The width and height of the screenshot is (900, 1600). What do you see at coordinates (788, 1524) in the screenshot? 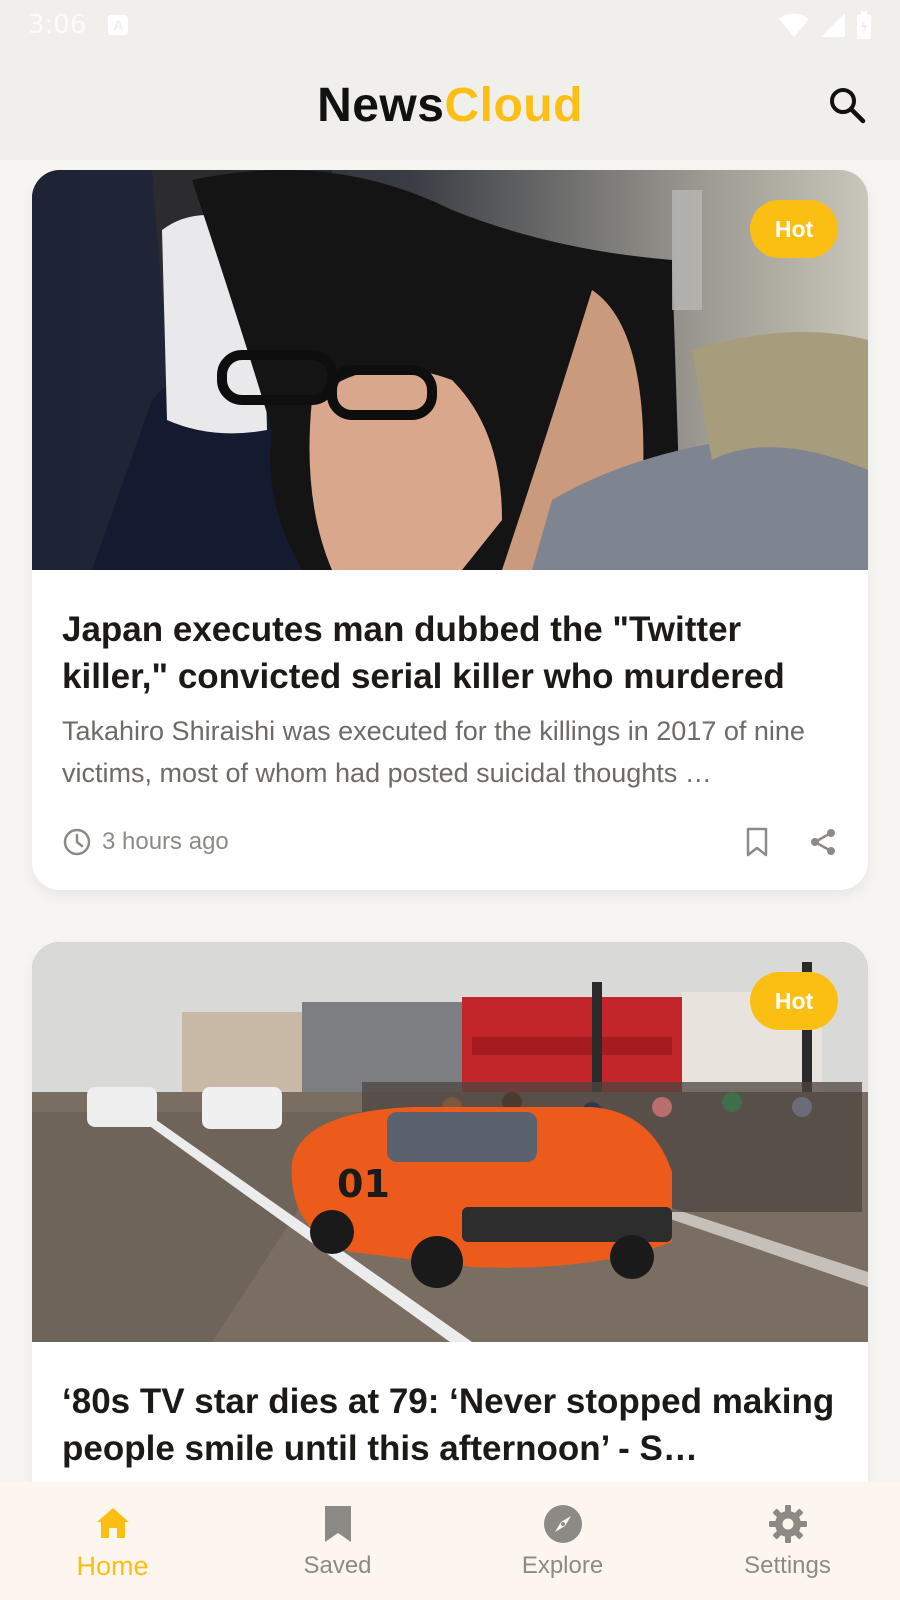
I see `gear-icon` at bounding box center [788, 1524].